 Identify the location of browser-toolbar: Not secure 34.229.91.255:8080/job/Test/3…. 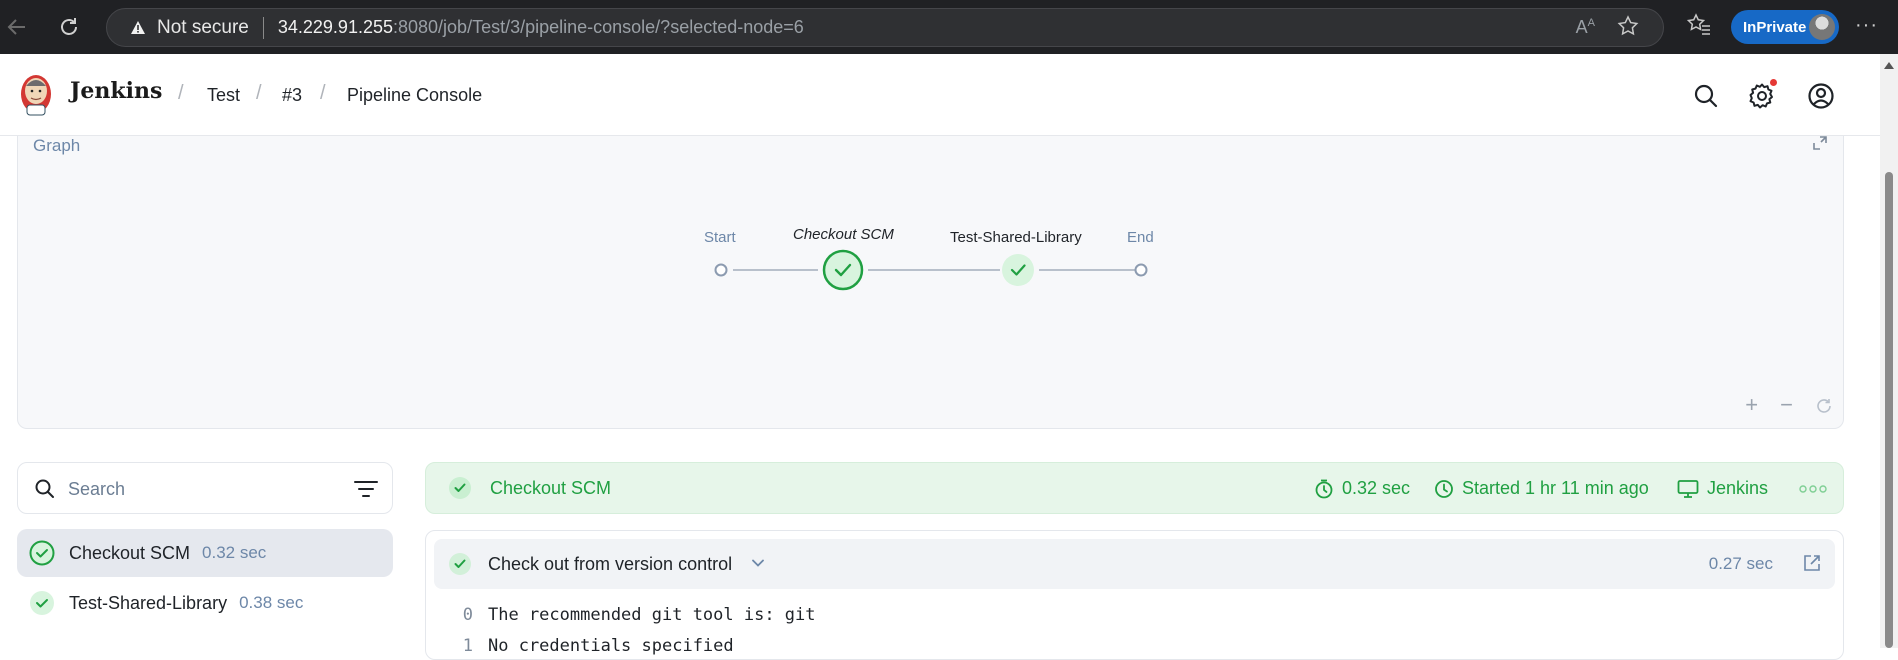
(949, 27).